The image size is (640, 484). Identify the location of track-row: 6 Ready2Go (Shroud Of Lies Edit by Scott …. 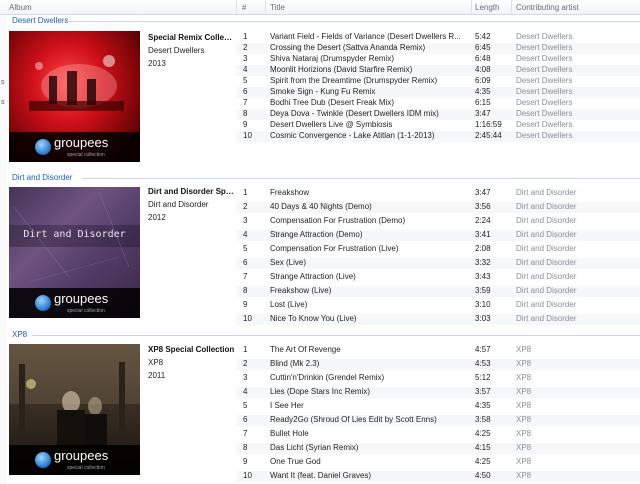
(438, 420).